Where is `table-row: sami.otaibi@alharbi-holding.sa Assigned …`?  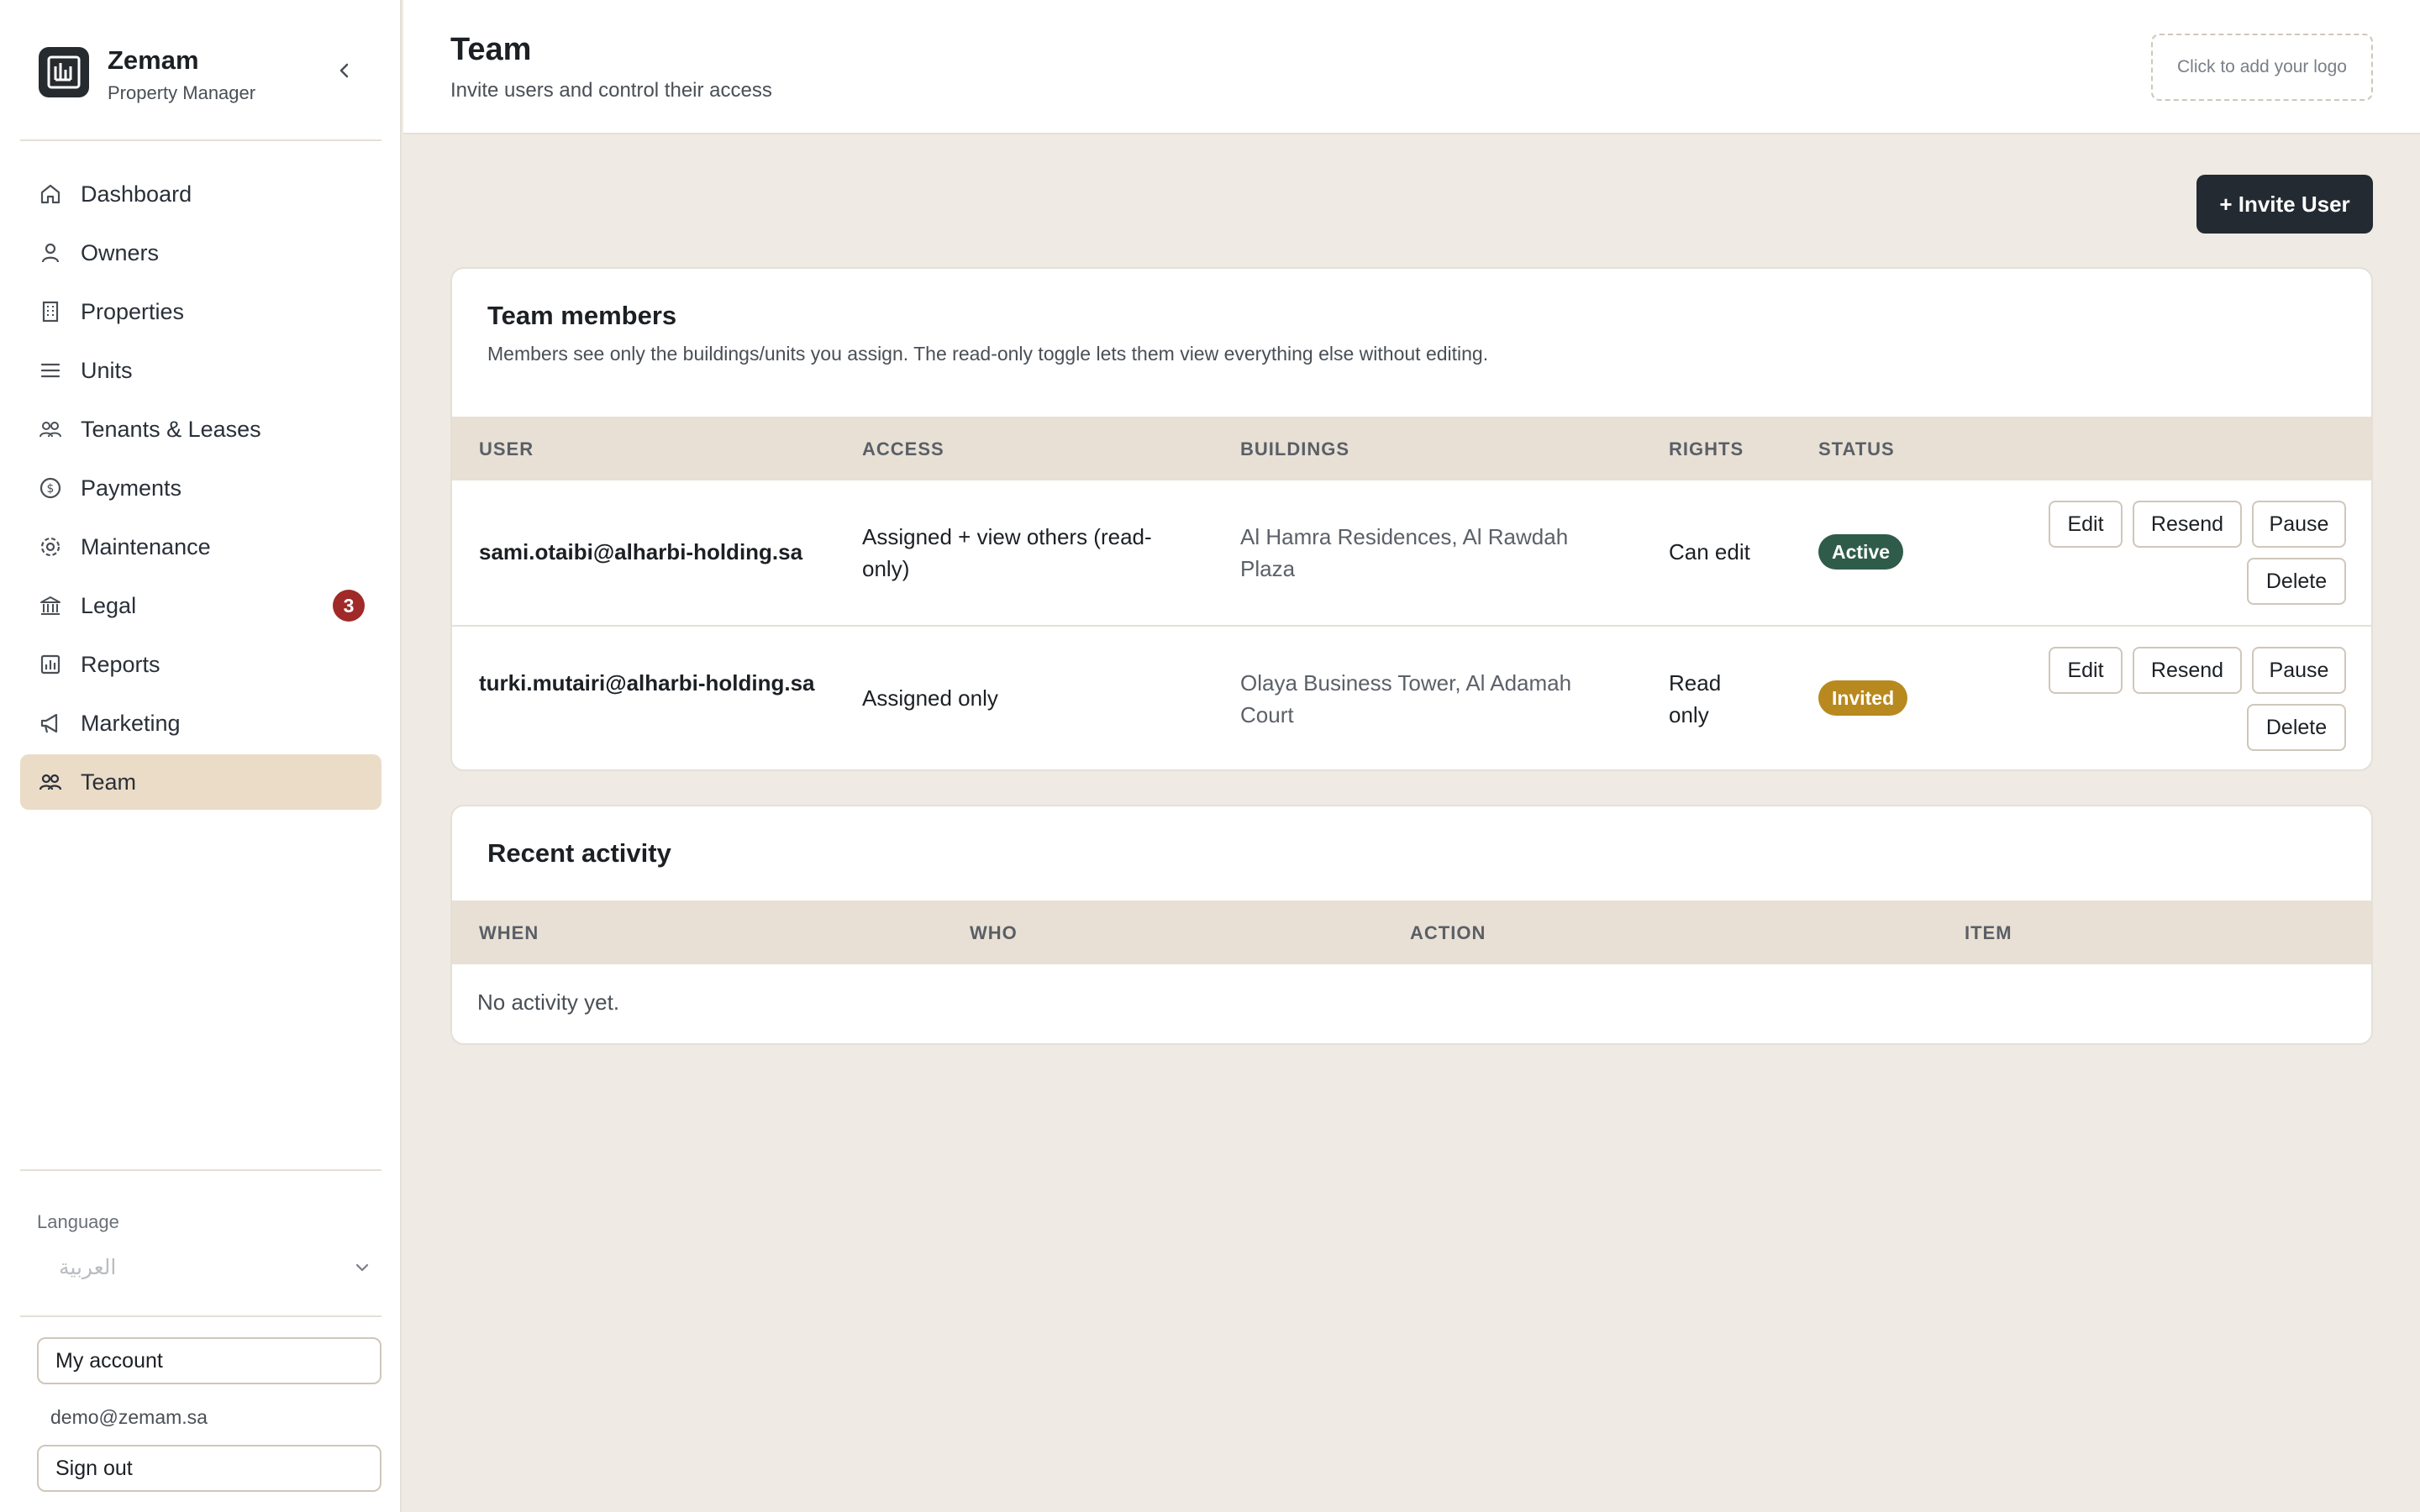
table-row: sami.otaibi@alharbi-holding.sa Assigned … is located at coordinates (1411, 553).